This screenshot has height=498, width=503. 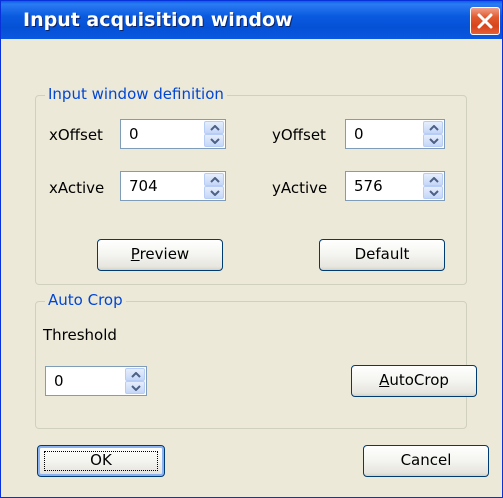 I want to click on xoffset-value: 0, so click(x=134, y=134).